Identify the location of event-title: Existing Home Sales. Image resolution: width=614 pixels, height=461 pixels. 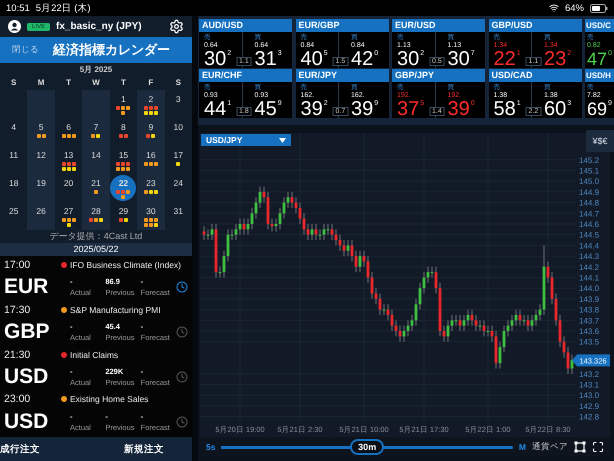
(109, 399).